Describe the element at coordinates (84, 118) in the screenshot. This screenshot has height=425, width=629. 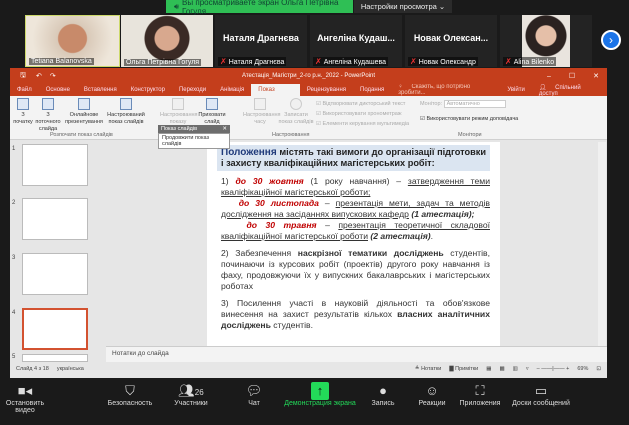
I see `label: Онлайнове презентування` at that location.